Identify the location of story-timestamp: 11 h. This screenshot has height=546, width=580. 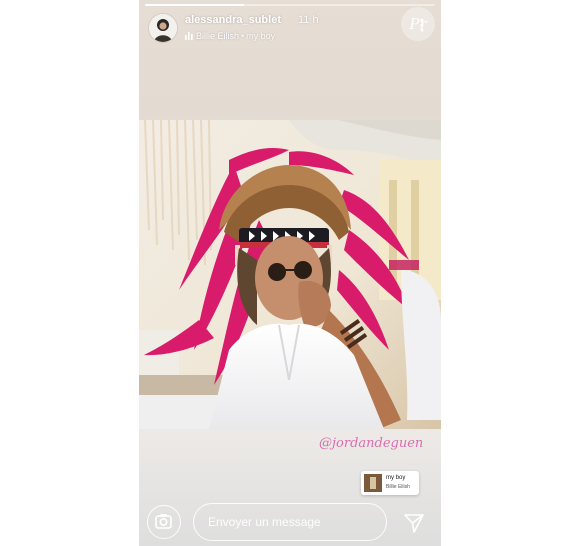
(308, 20).